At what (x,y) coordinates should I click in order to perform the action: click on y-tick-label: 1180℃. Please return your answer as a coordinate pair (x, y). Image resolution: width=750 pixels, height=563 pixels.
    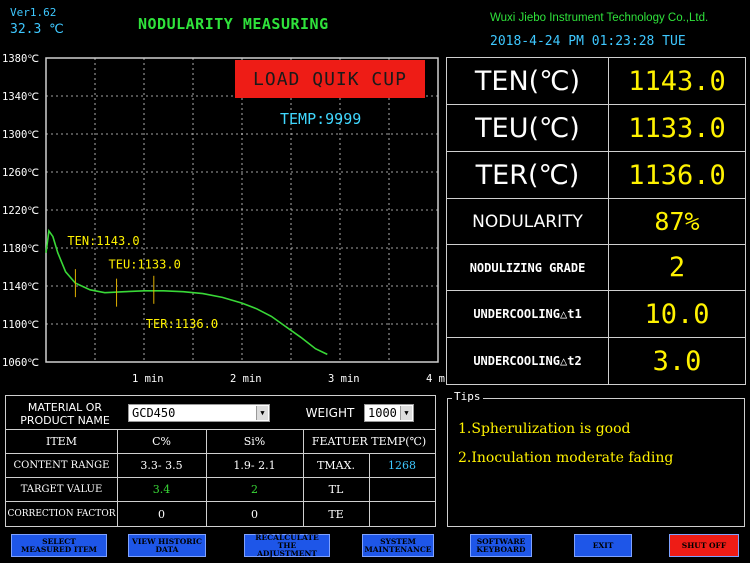
    Looking at the image, I should click on (20, 249).